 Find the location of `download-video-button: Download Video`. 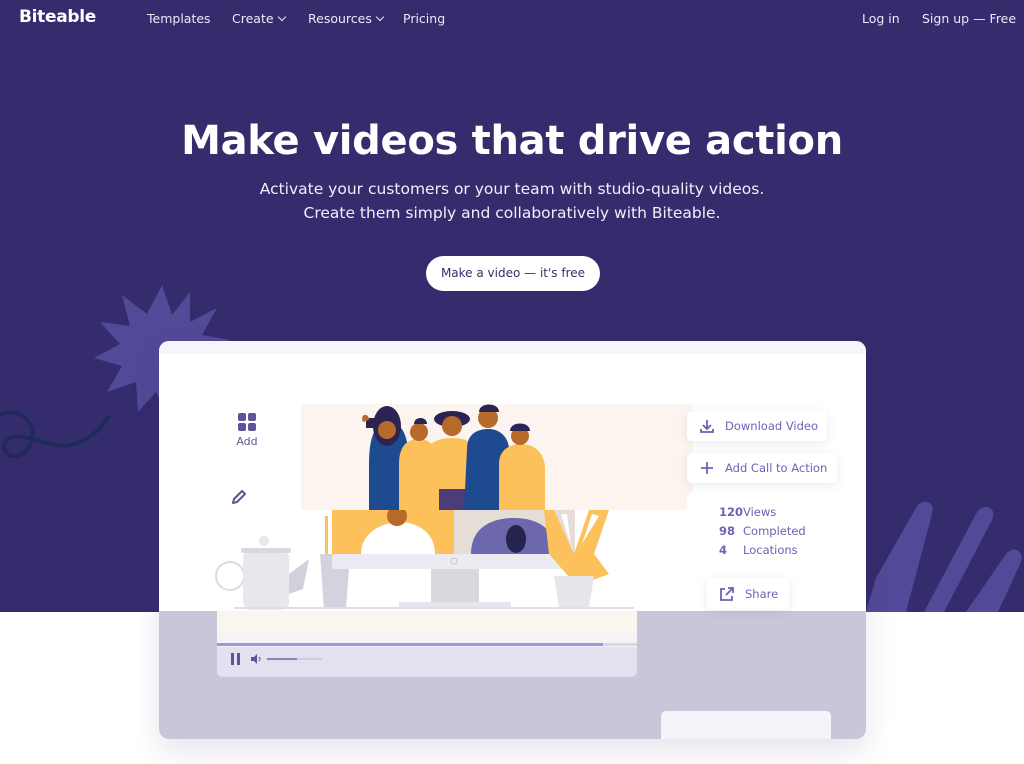

download-video-button: Download Video is located at coordinates (757, 426).